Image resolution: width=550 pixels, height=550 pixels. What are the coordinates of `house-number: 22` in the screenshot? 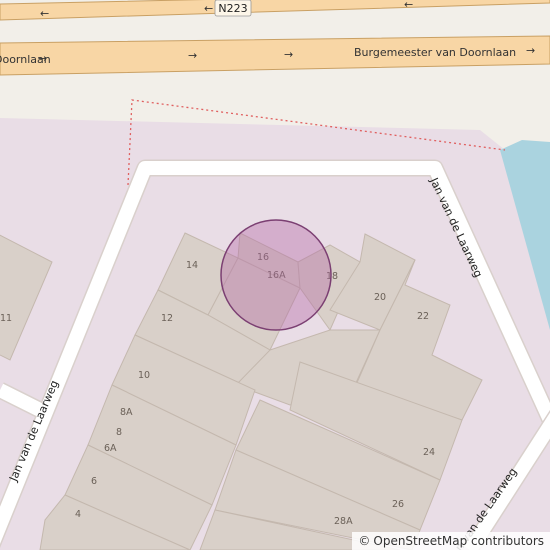 It's located at (423, 316).